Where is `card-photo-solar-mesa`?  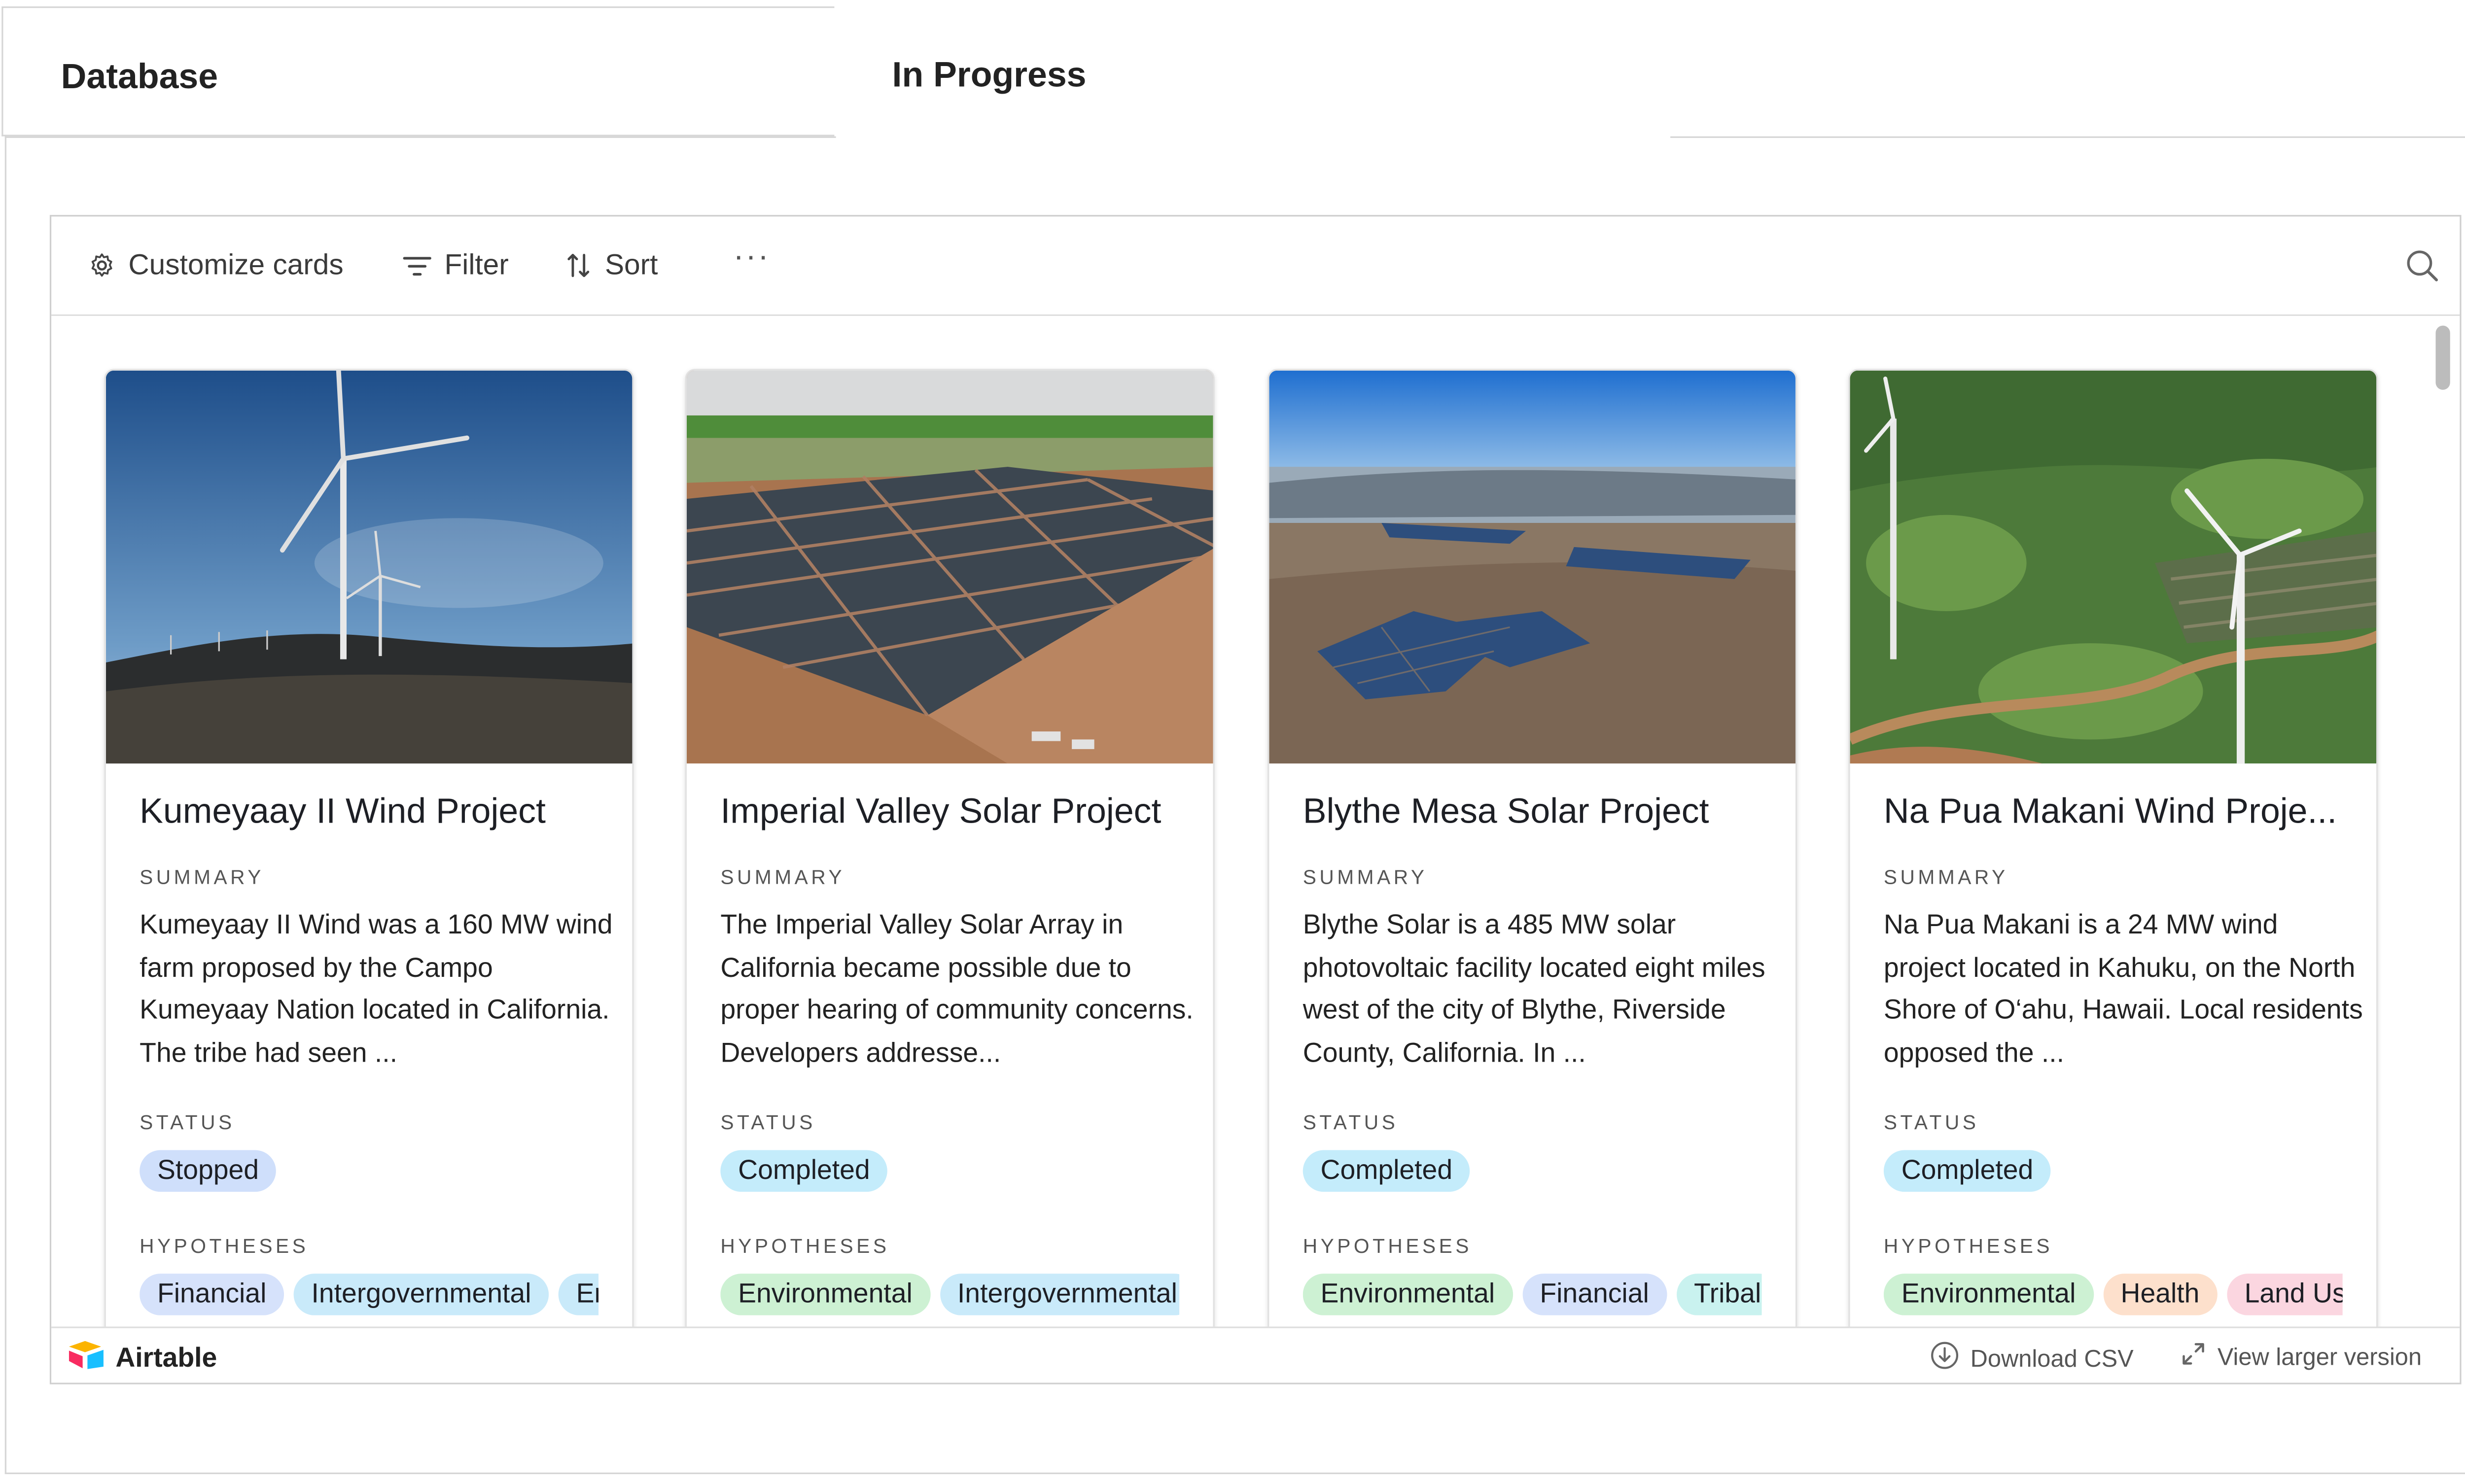 card-photo-solar-mesa is located at coordinates (1532, 567).